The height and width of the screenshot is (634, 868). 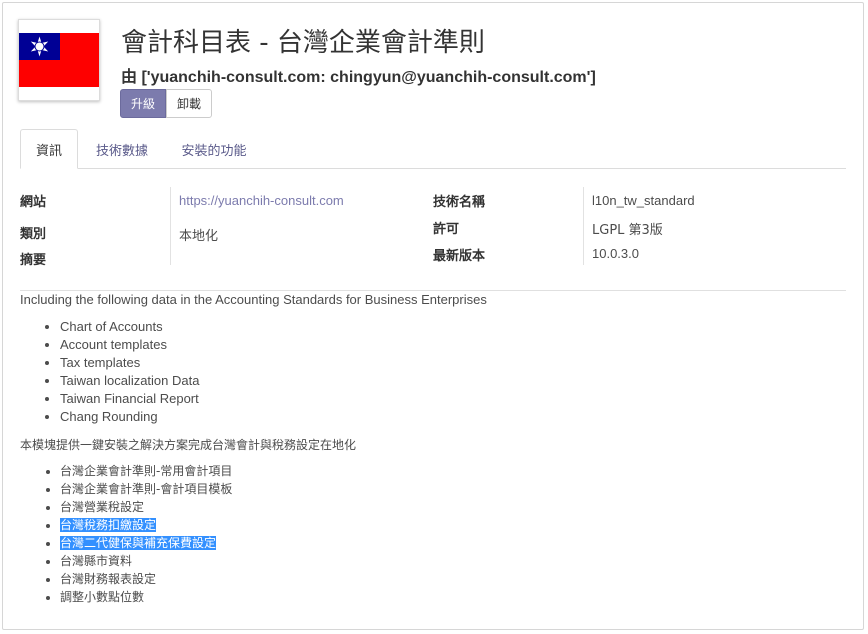 What do you see at coordinates (615, 253) in the screenshot?
I see `version-value: 10.0.3.0` at bounding box center [615, 253].